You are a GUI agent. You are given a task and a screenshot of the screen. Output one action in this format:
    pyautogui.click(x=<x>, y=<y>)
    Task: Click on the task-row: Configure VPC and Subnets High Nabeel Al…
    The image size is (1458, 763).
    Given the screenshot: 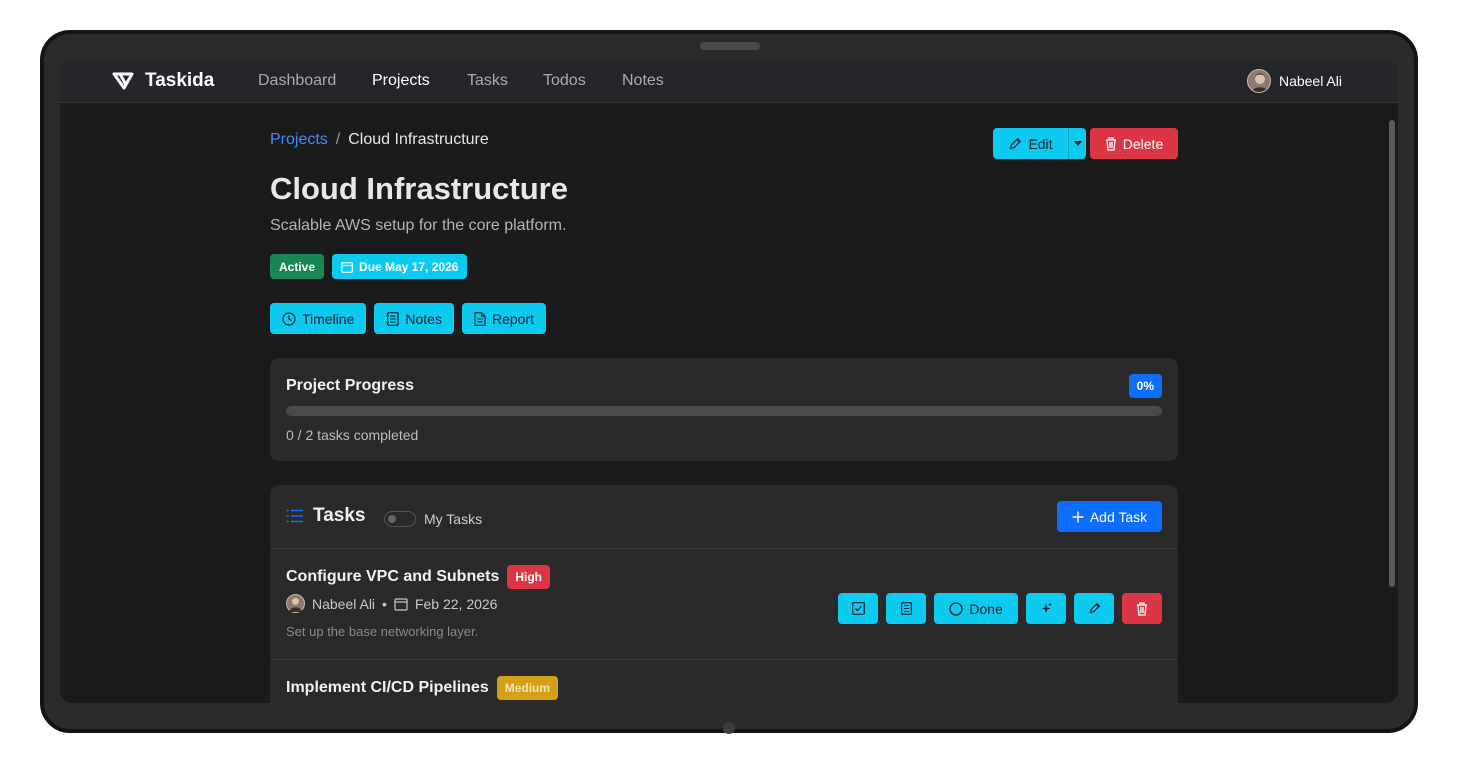 What is the action you would take?
    pyautogui.click(x=724, y=604)
    